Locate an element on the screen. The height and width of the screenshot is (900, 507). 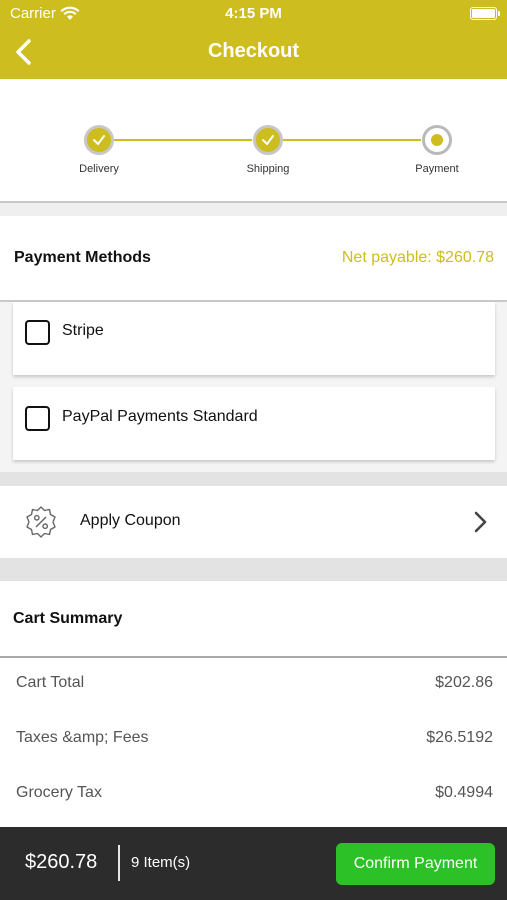
summary-value: $0.4994 is located at coordinates (464, 792).